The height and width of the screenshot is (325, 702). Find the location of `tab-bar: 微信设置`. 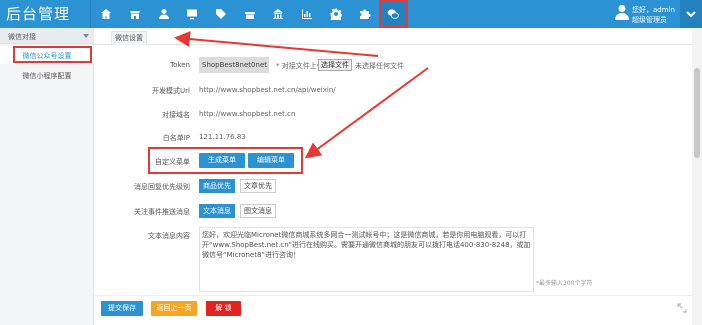

tab-bar: 微信设置 is located at coordinates (393, 36).